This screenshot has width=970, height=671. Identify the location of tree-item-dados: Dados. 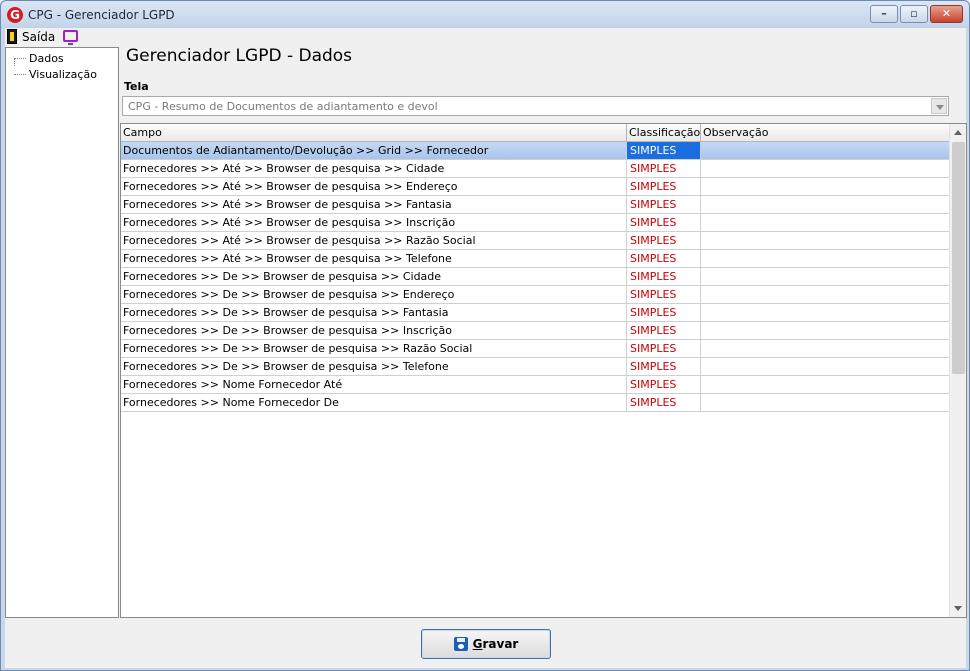
(39, 58).